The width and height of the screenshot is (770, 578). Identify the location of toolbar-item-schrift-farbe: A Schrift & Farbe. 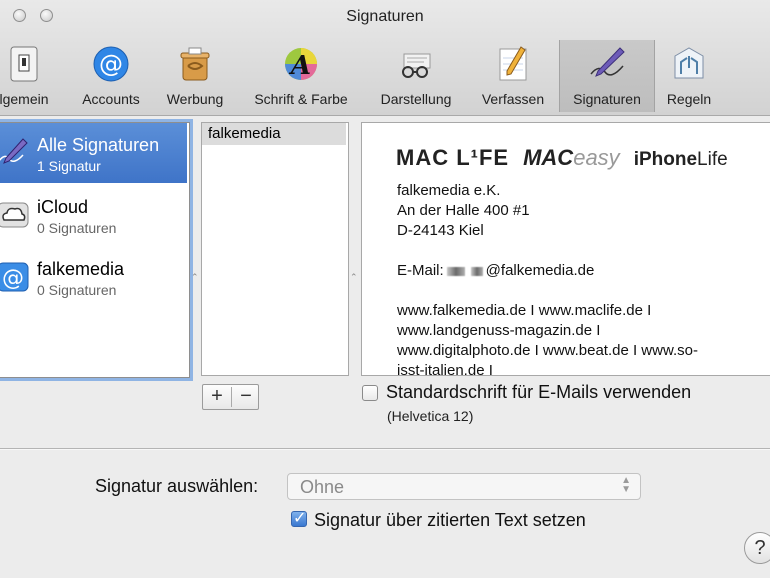
(301, 76).